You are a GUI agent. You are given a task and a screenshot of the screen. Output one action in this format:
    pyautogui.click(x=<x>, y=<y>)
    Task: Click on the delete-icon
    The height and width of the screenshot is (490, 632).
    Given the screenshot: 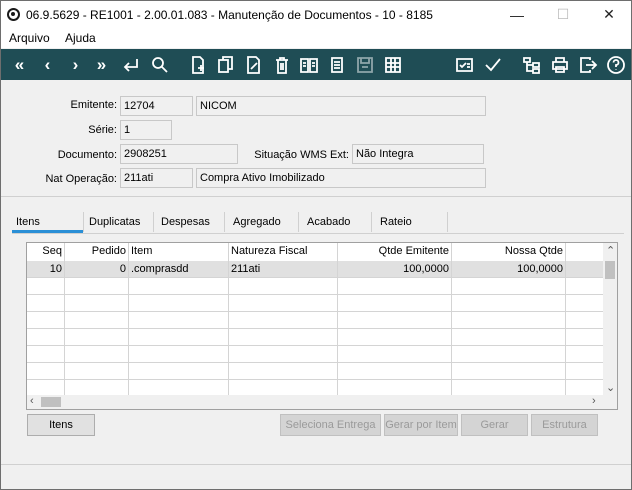 What is the action you would take?
    pyautogui.click(x=281, y=64)
    